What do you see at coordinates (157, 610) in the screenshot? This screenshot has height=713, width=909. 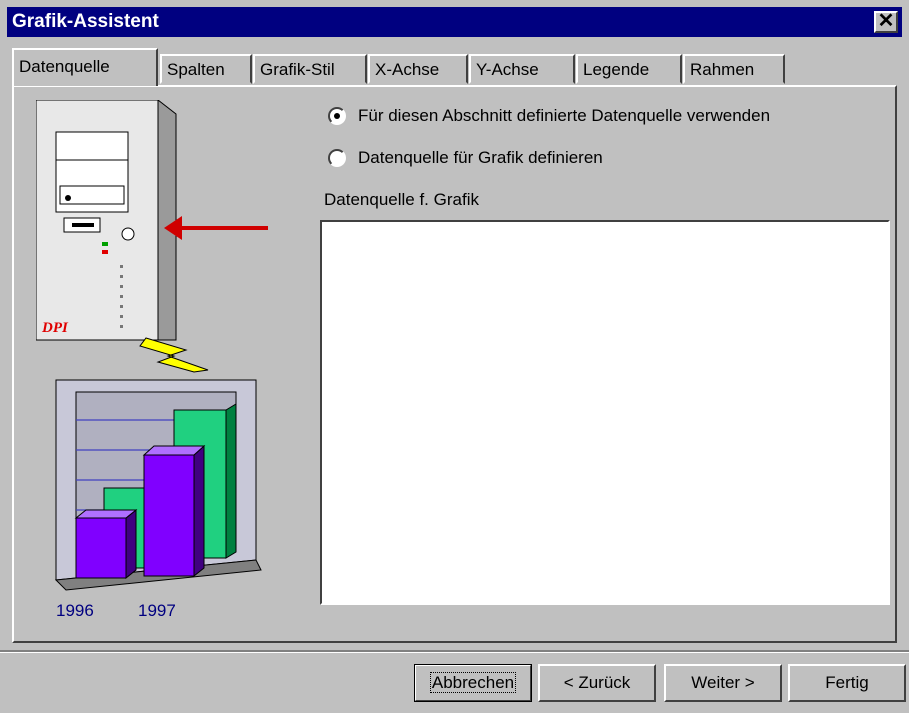 I see `year-label-1997: 1997` at bounding box center [157, 610].